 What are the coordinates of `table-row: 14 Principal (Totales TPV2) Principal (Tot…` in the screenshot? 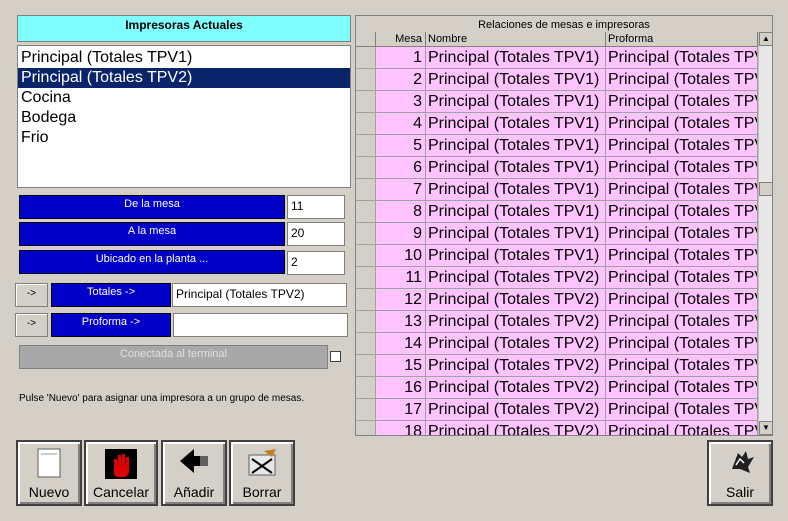 It's located at (557, 344).